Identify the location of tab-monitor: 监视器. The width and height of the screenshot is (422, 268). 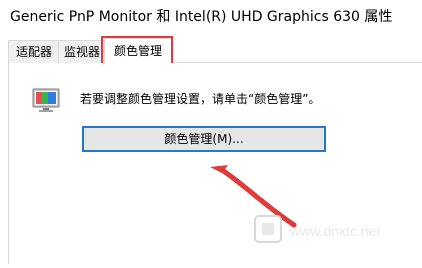
(82, 51).